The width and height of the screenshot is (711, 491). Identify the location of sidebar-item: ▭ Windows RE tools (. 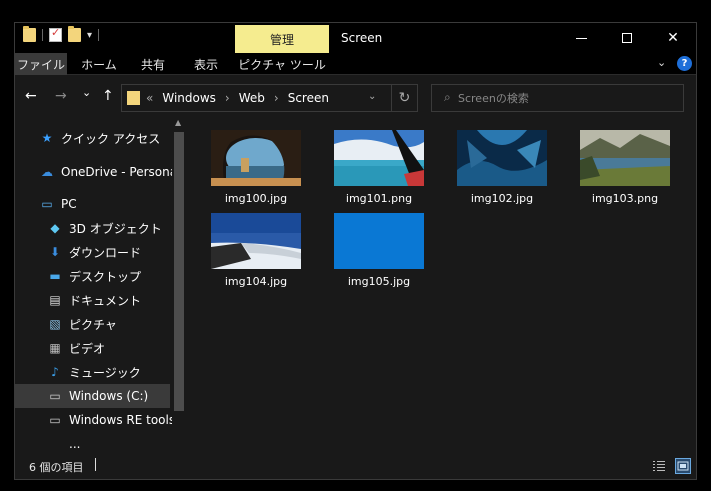
(99, 420).